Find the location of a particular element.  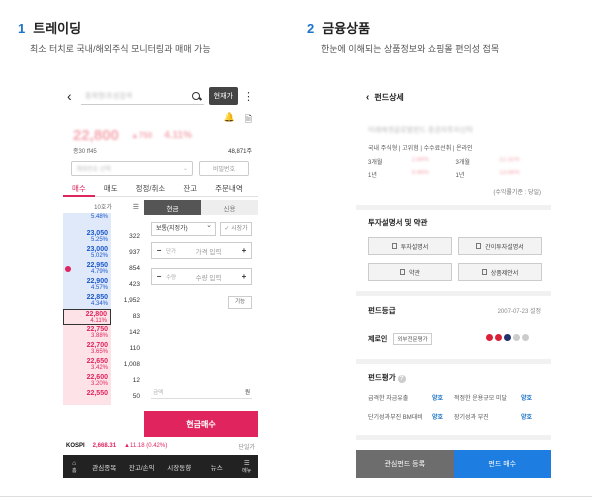

nav-balance: 잔고/손익 is located at coordinates (142, 467).